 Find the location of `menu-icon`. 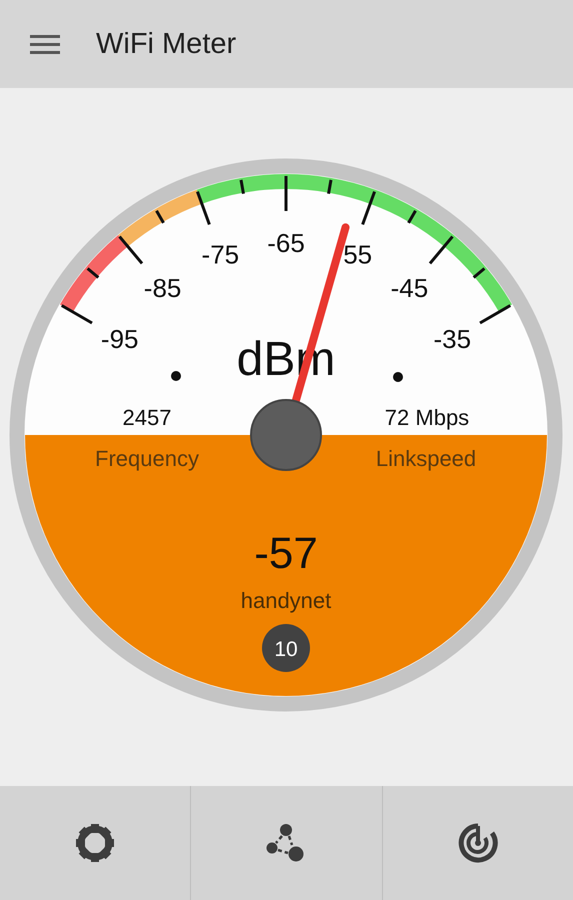

menu-icon is located at coordinates (45, 44).